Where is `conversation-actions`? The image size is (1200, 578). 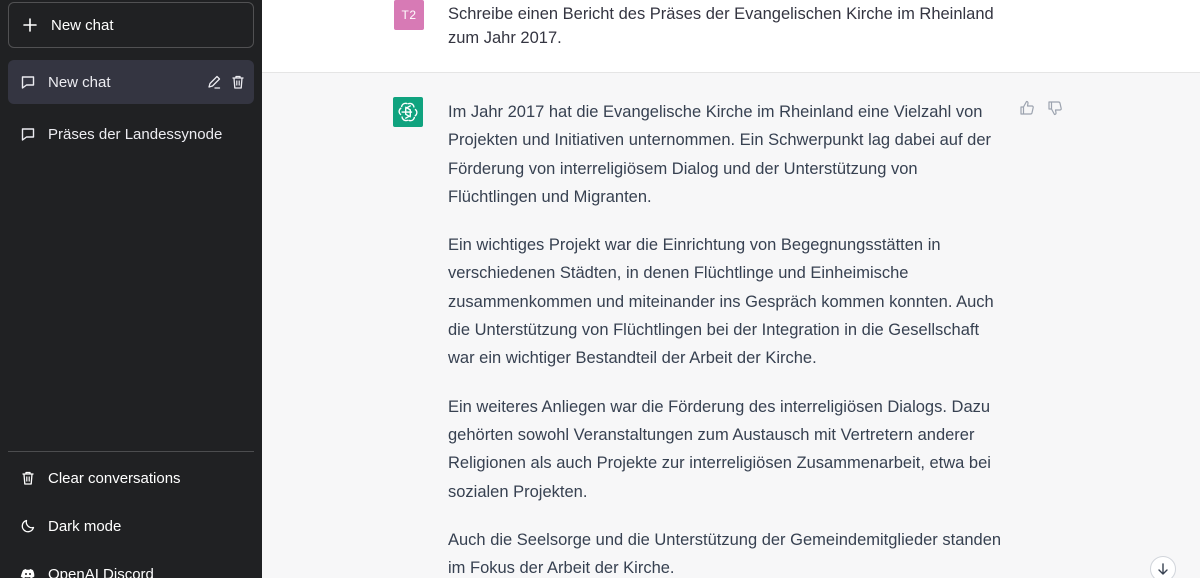 conversation-actions is located at coordinates (226, 82).